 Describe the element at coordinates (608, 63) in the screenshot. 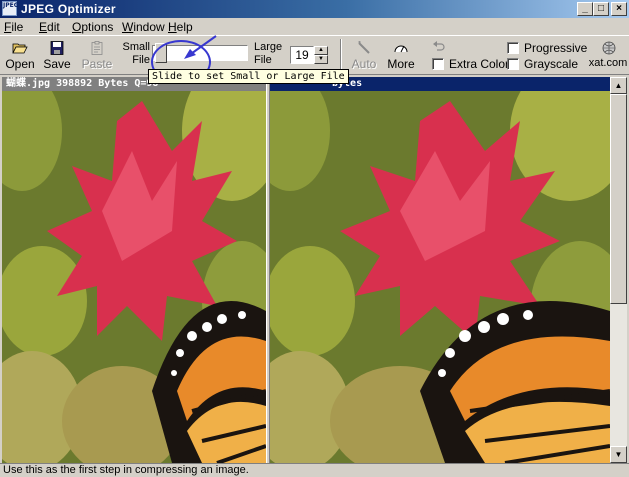

I see `xat-label: xat.com` at that location.